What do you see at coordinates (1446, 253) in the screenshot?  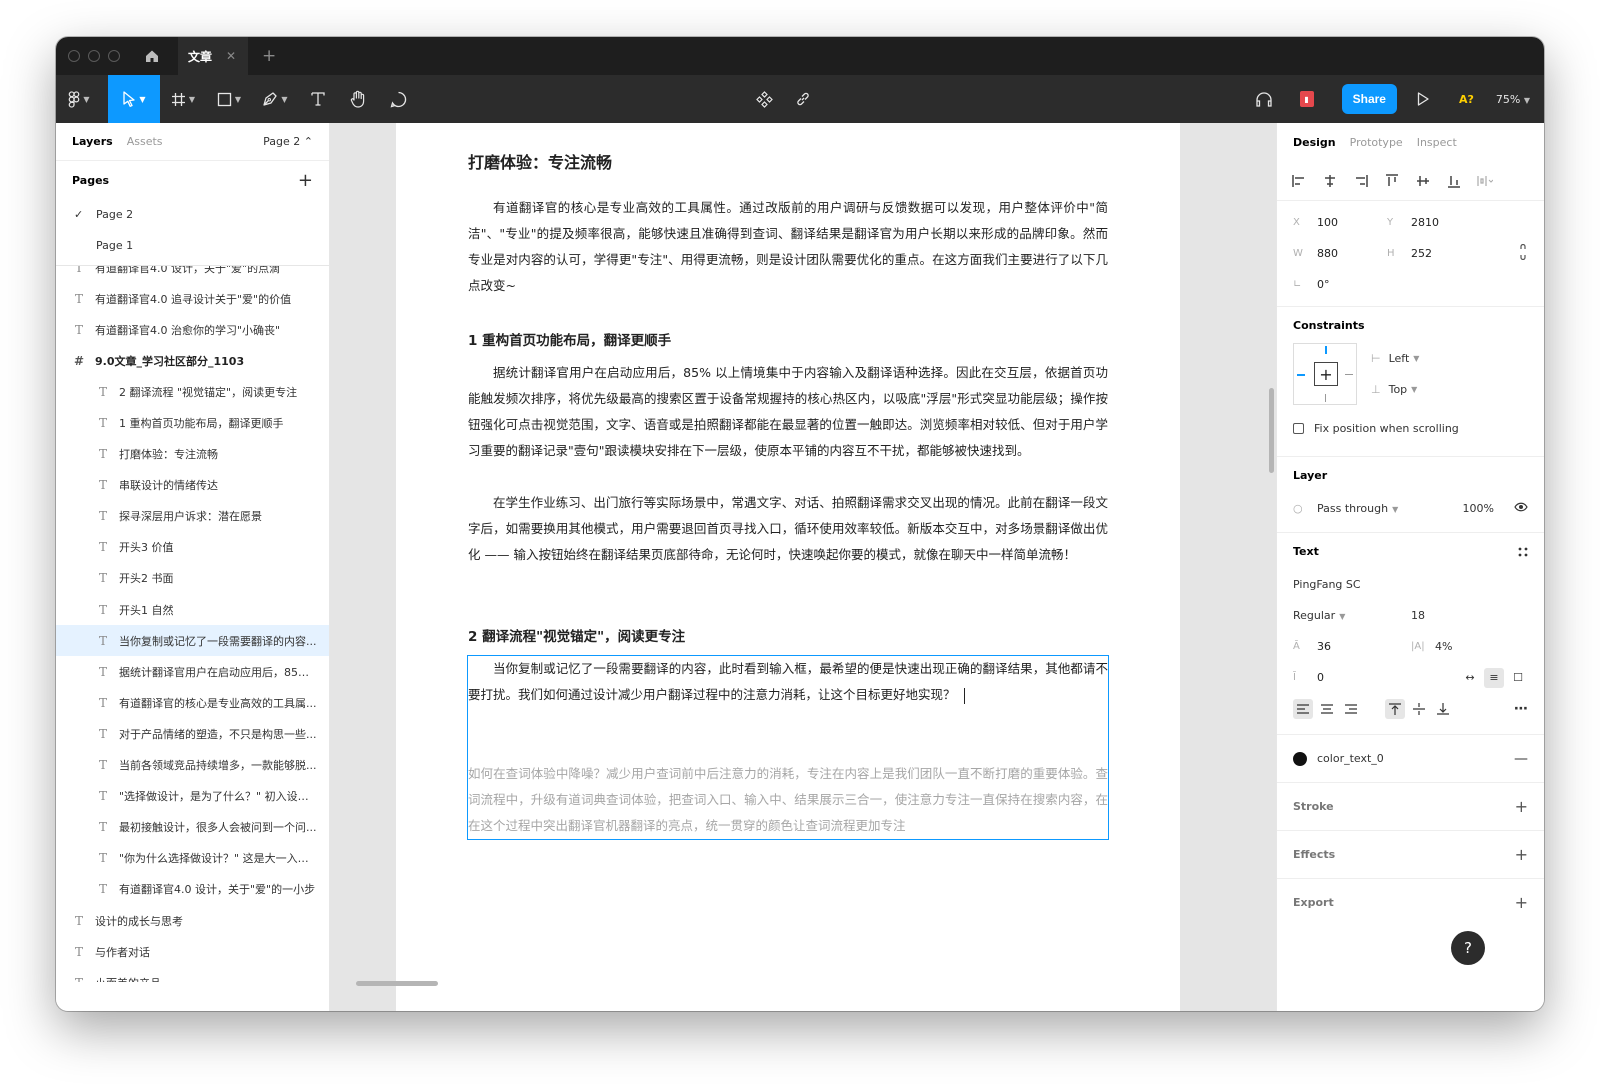 I see `h-input: 252` at bounding box center [1446, 253].